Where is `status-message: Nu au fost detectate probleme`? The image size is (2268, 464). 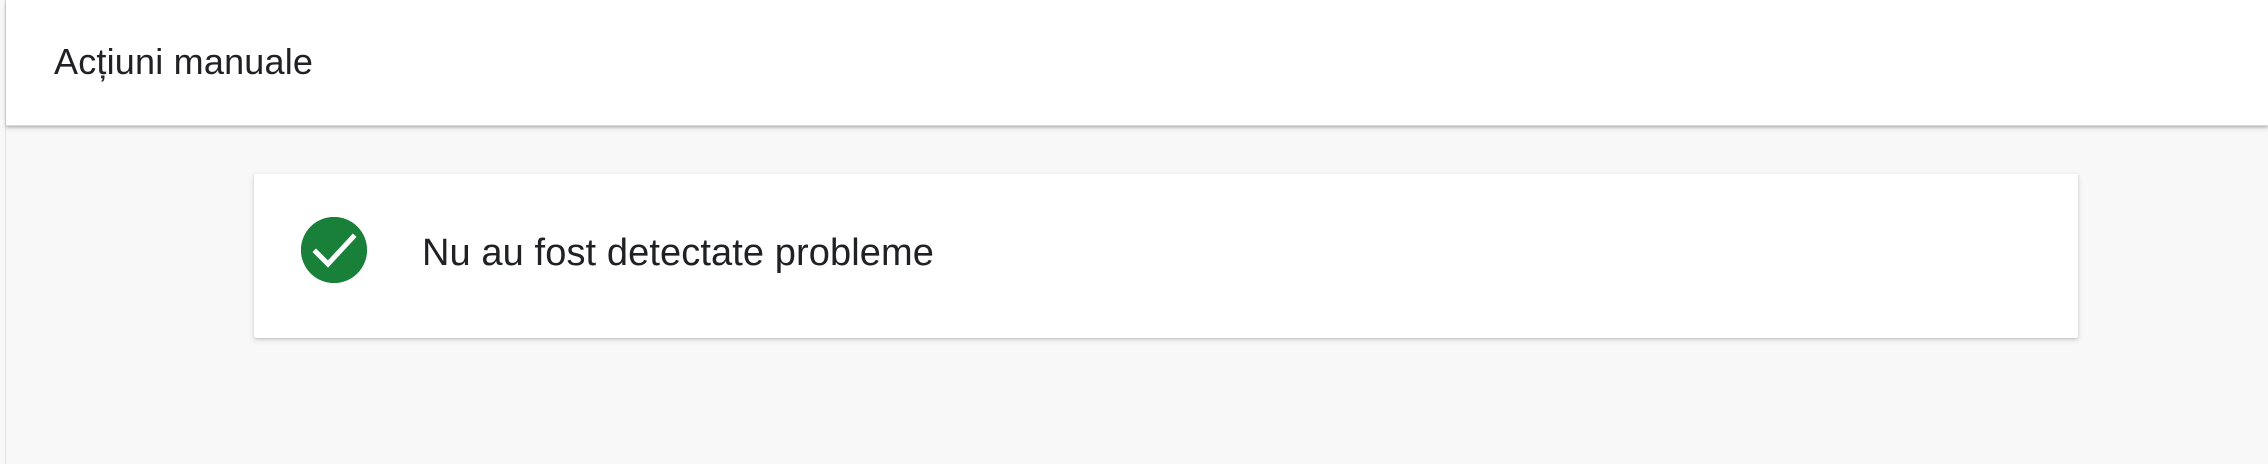
status-message: Nu au fost detectate probleme is located at coordinates (678, 253).